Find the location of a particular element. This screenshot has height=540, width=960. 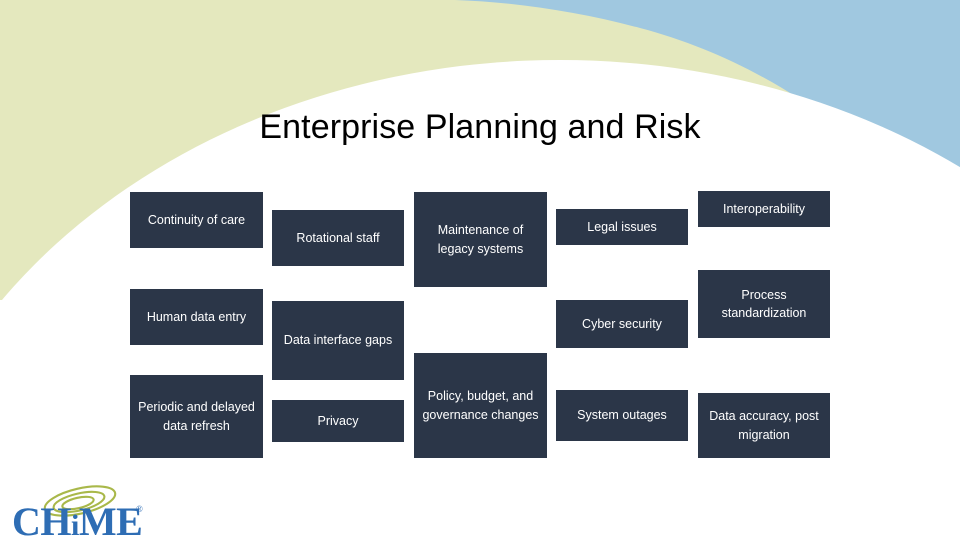

risk-box: Legal issues is located at coordinates (622, 227).